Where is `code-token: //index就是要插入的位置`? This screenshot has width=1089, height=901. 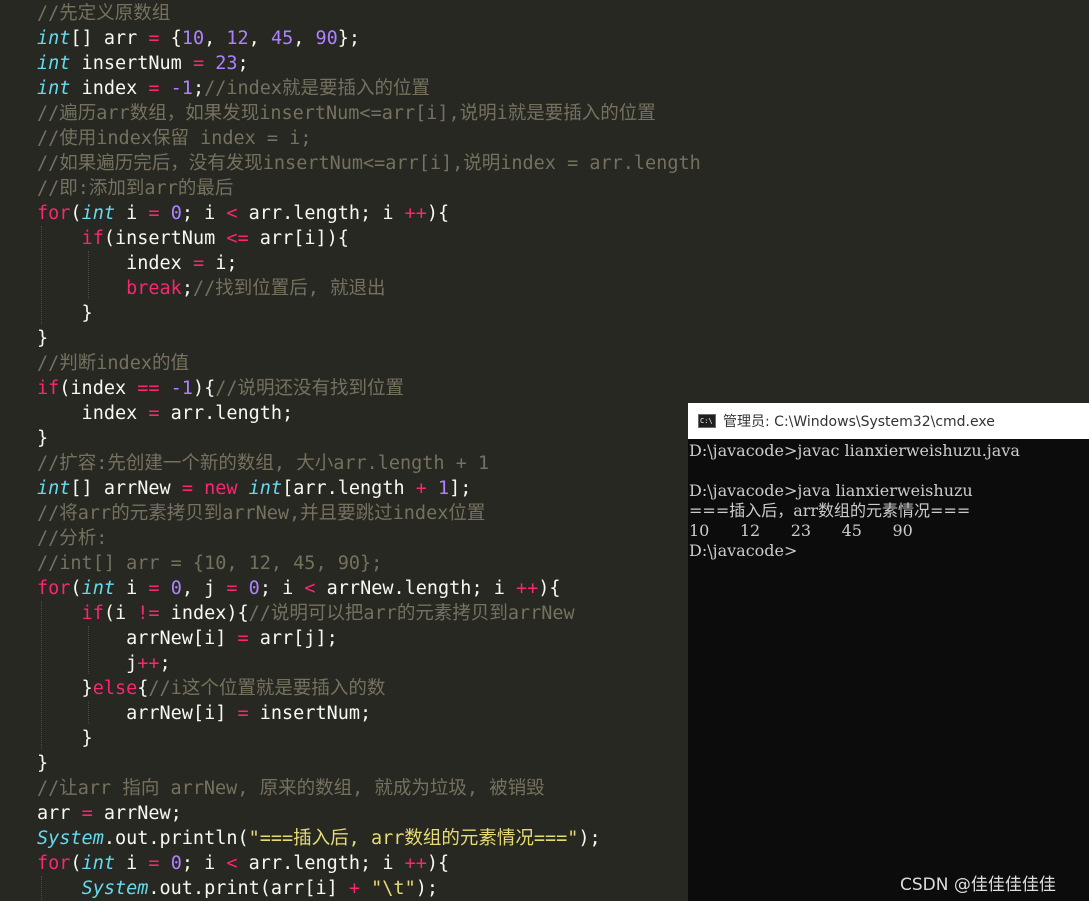 code-token: //index就是要插入的位置 is located at coordinates (317, 88).